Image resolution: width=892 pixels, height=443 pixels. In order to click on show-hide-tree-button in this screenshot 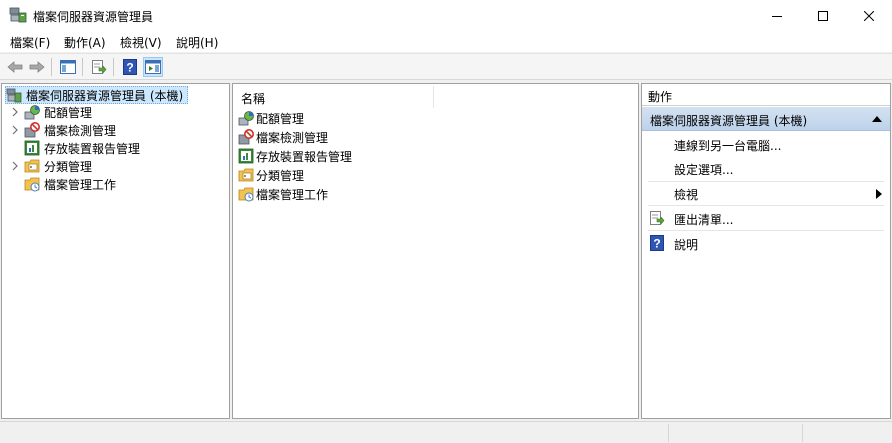, I will do `click(68, 67)`.